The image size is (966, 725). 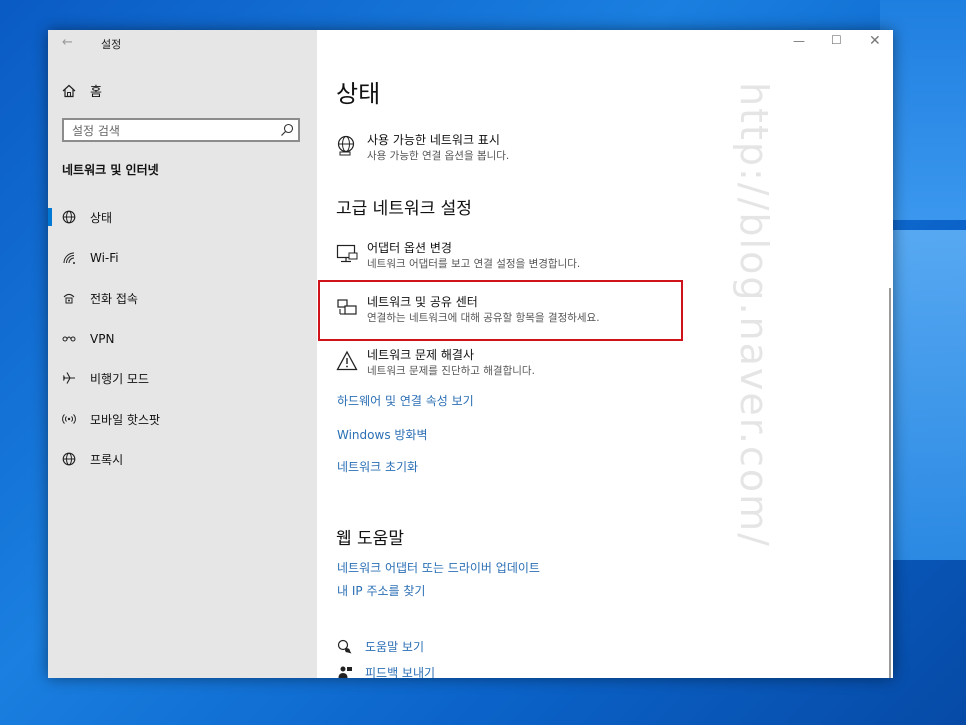 I want to click on show-networks-option: 사용 가능한 네트워크 표시 사용 가능한 연결 옵션을 봅니다., so click(x=422, y=148).